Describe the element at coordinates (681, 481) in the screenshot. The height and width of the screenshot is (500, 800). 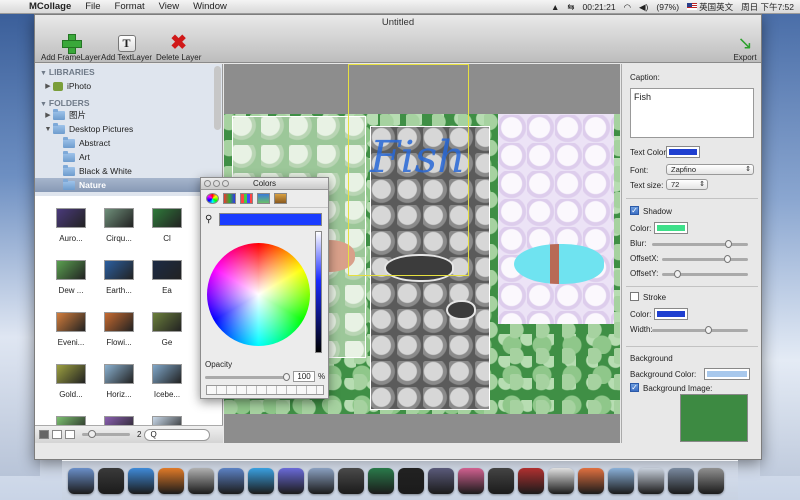
I see `documents-icon` at that location.